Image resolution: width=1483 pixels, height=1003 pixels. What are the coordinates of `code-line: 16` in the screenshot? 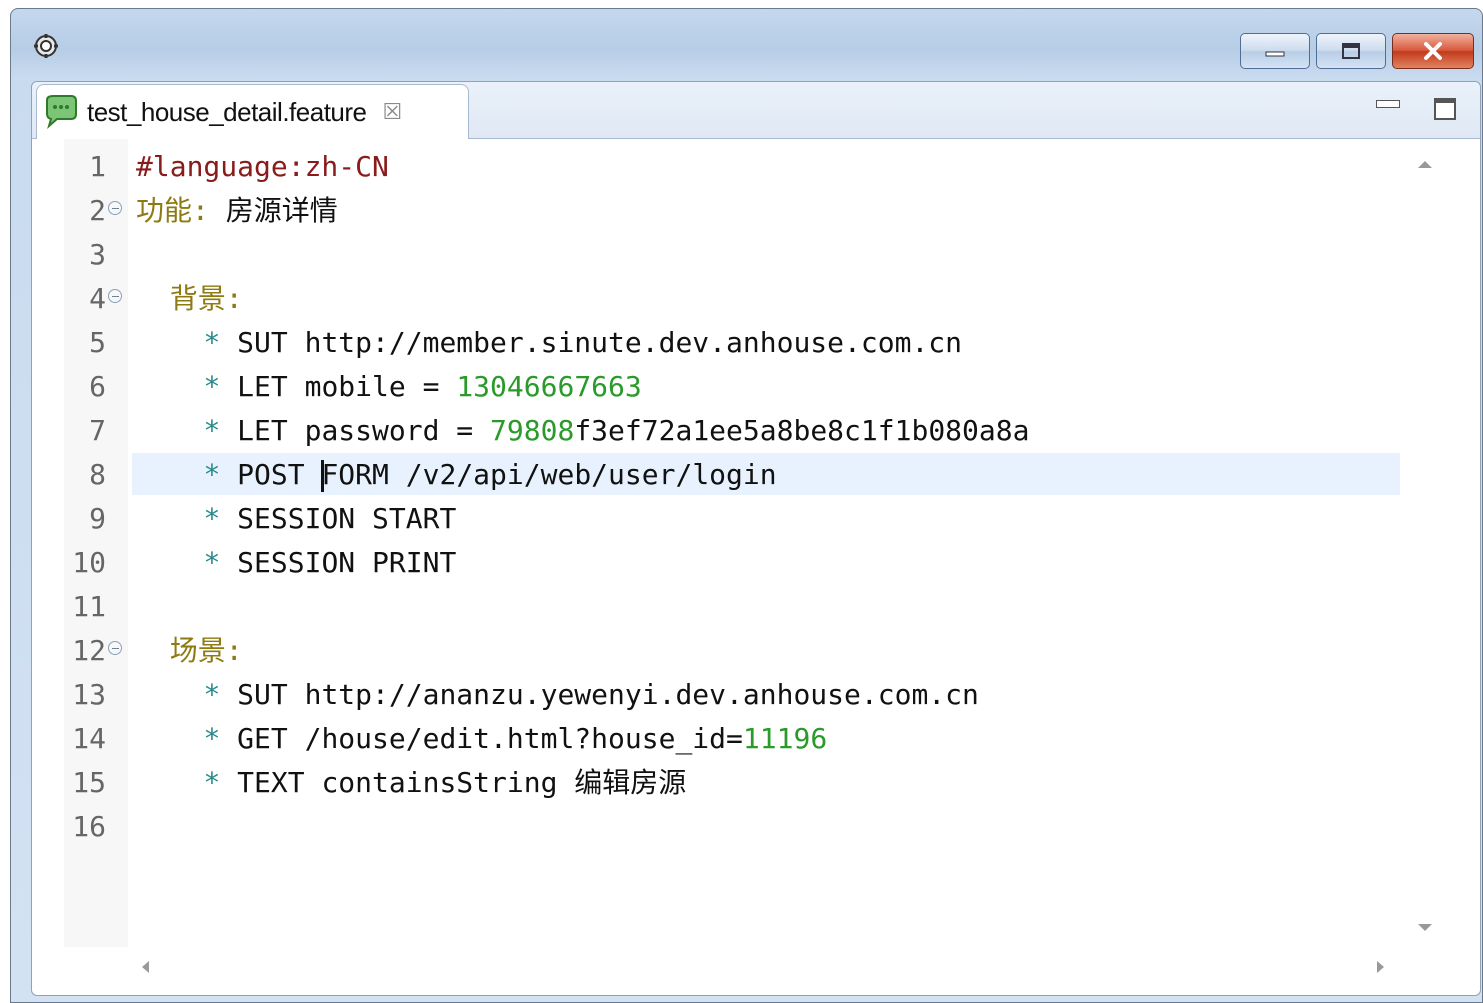 It's located at (732, 827).